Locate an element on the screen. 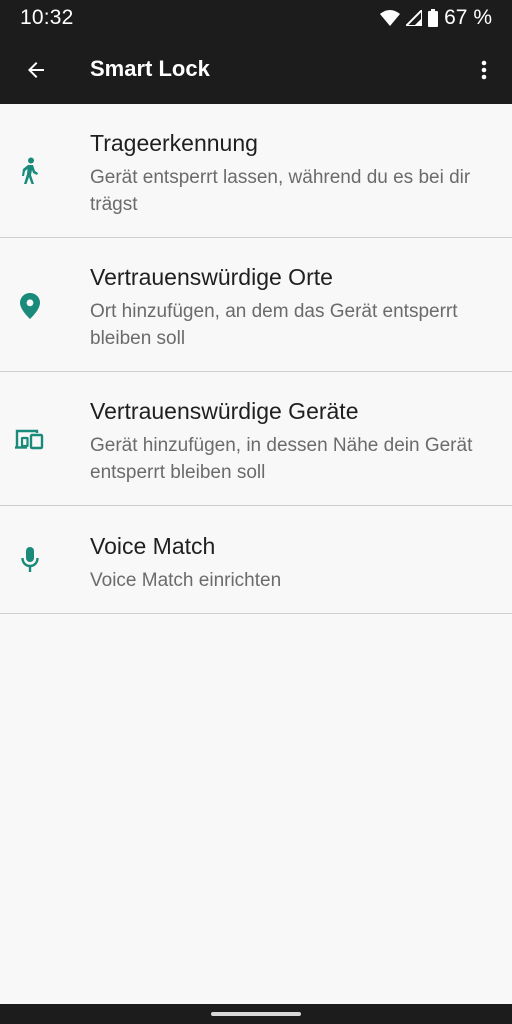  status-time: 10:32 is located at coordinates (47, 17).